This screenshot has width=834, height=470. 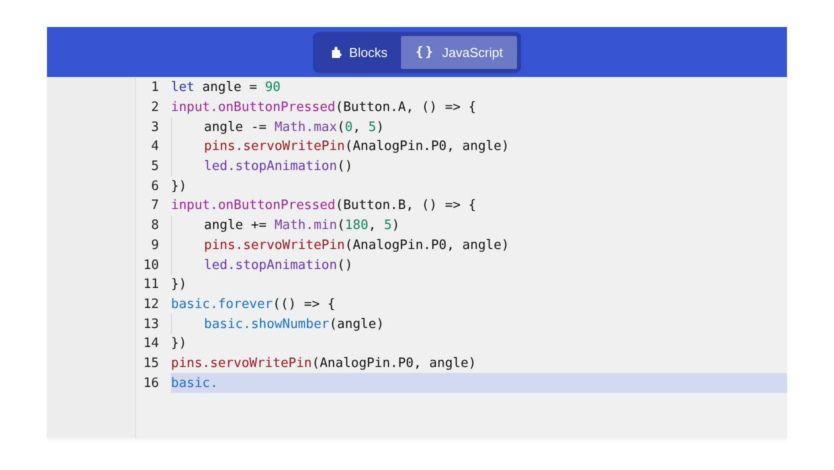 I want to click on line-number: 15, so click(x=150, y=363).